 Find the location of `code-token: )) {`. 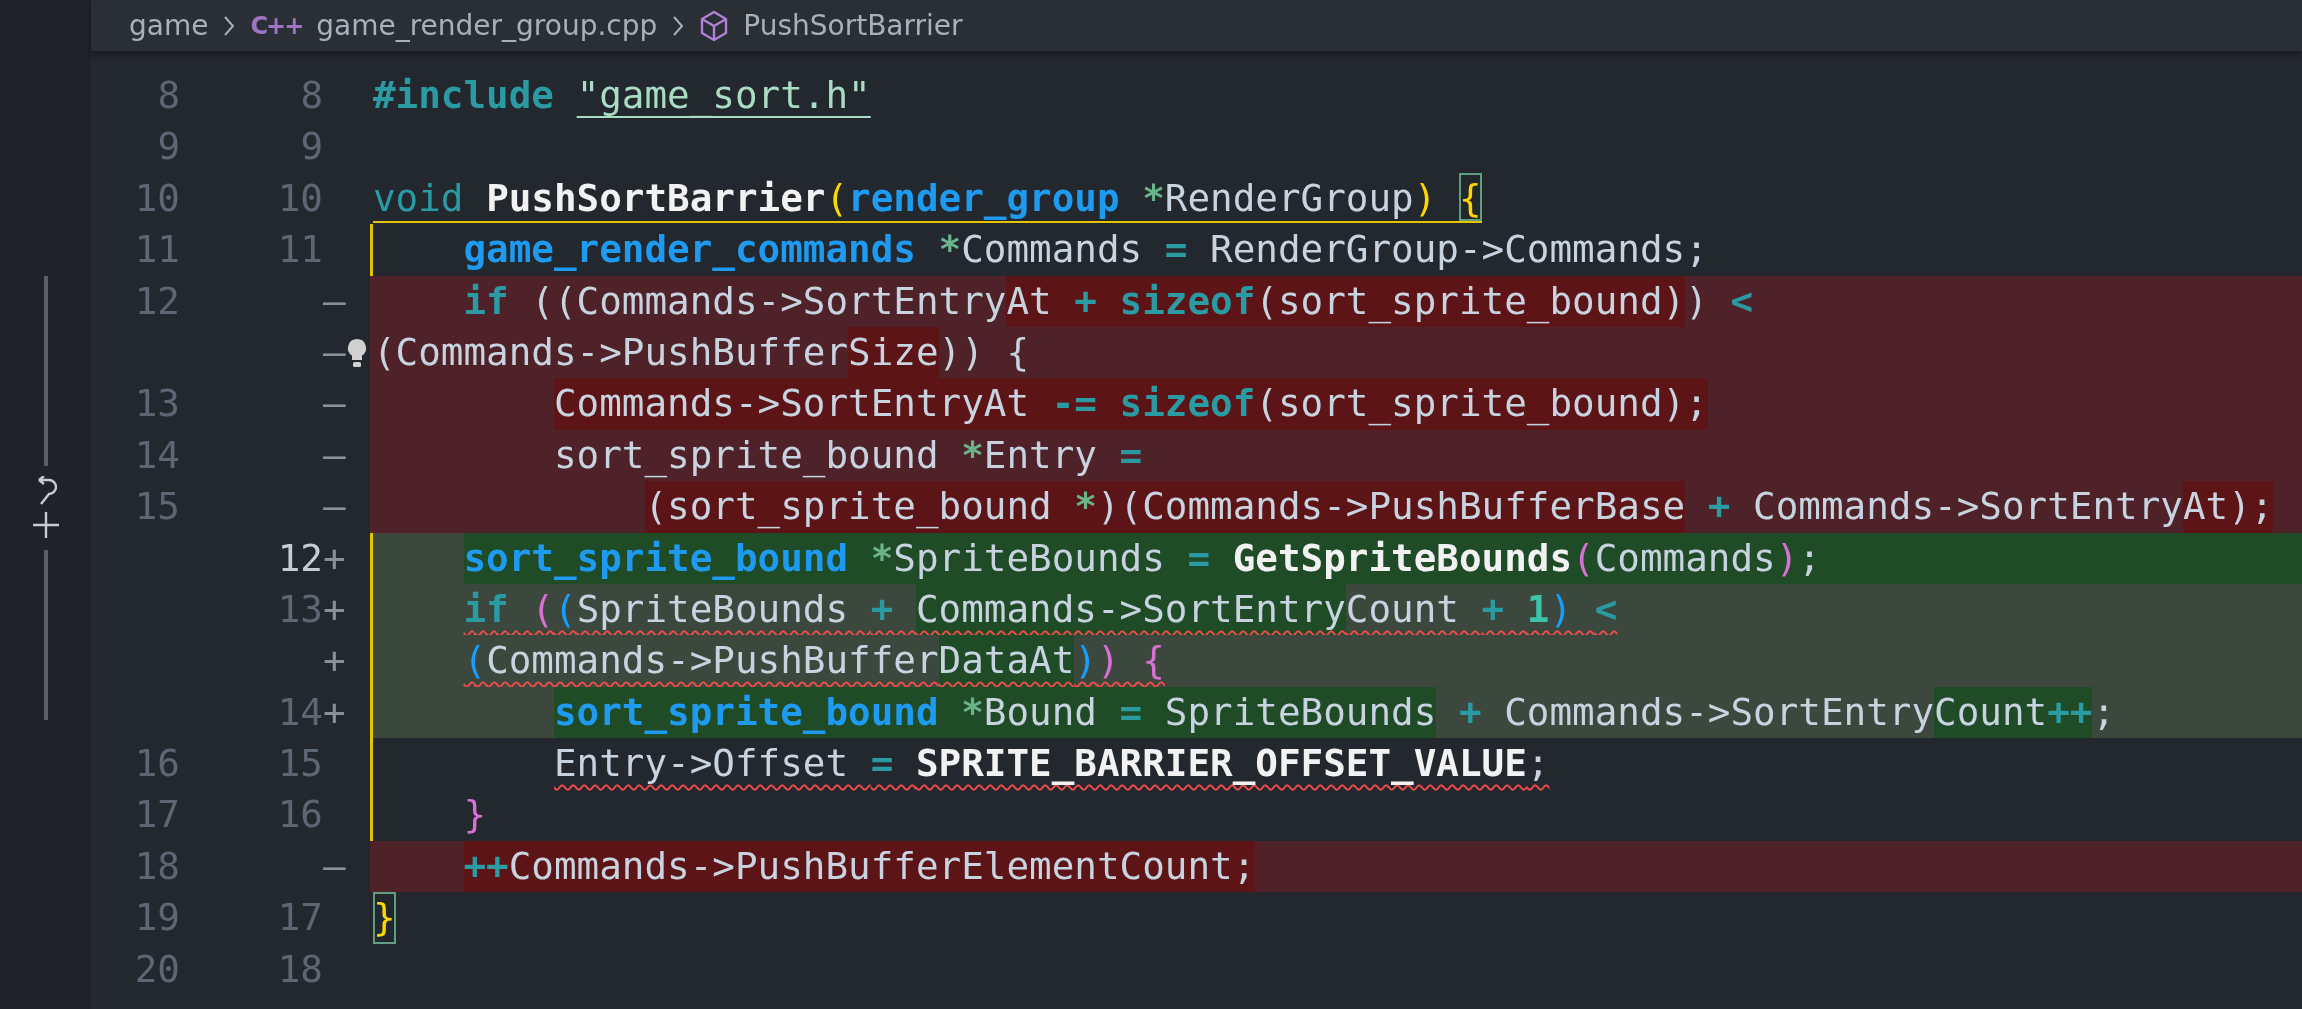

code-token: )) { is located at coordinates (984, 352).